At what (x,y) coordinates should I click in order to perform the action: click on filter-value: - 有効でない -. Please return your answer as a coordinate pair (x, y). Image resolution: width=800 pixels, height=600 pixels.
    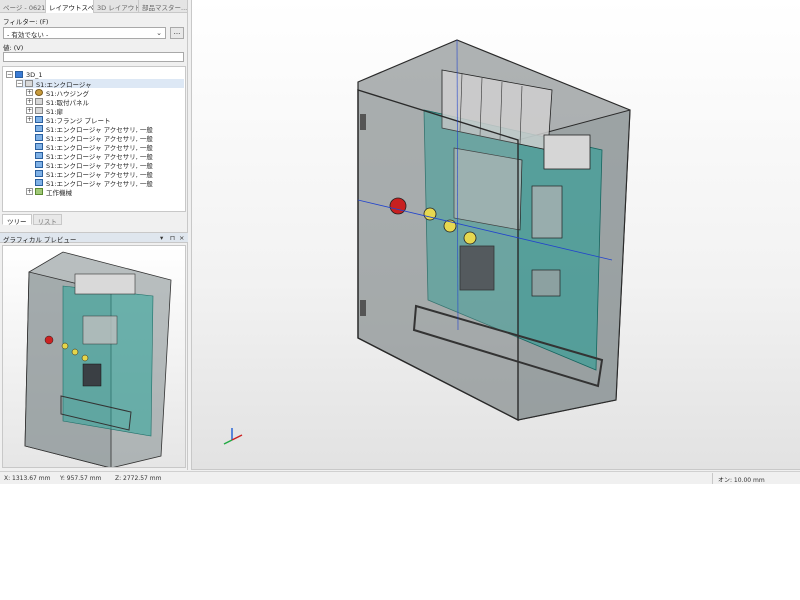
    Looking at the image, I should click on (28, 35).